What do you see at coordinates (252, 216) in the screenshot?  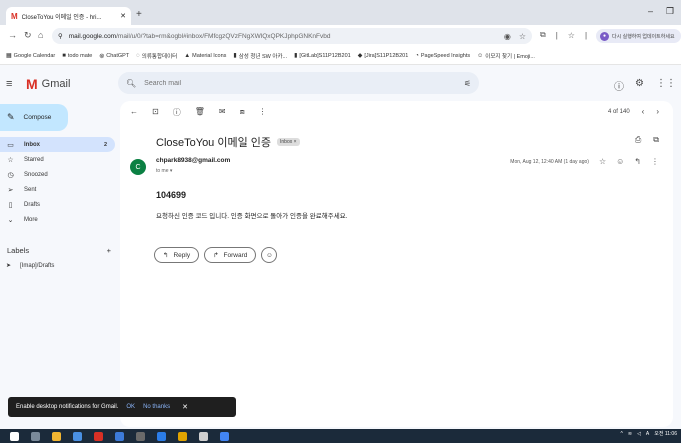 I see `message-body: 요청하신 인증 코드 입니다. 인증 화면으로 돌아가 인증을 완료해주세요.` at bounding box center [252, 216].